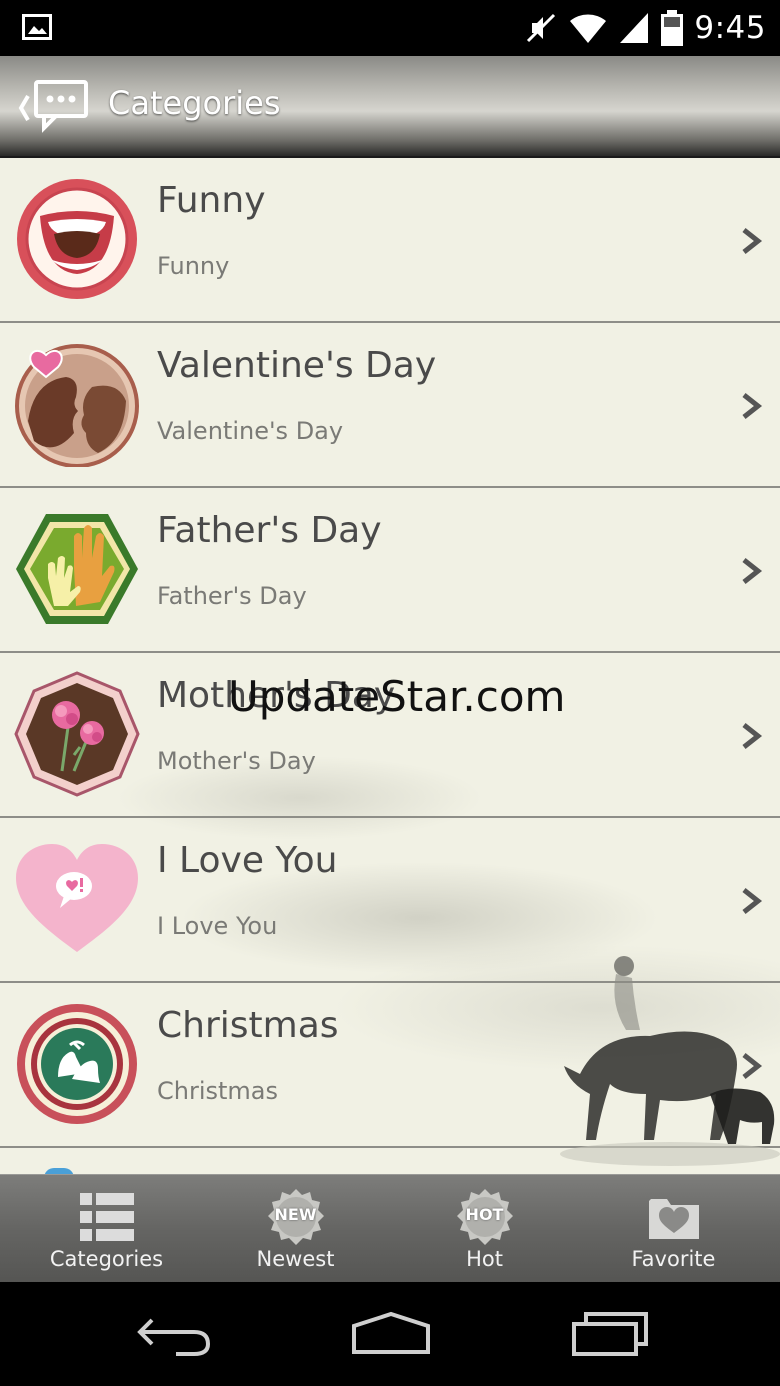 This screenshot has height=1386, width=780. I want to click on tab-label: Newest, so click(295, 1259).